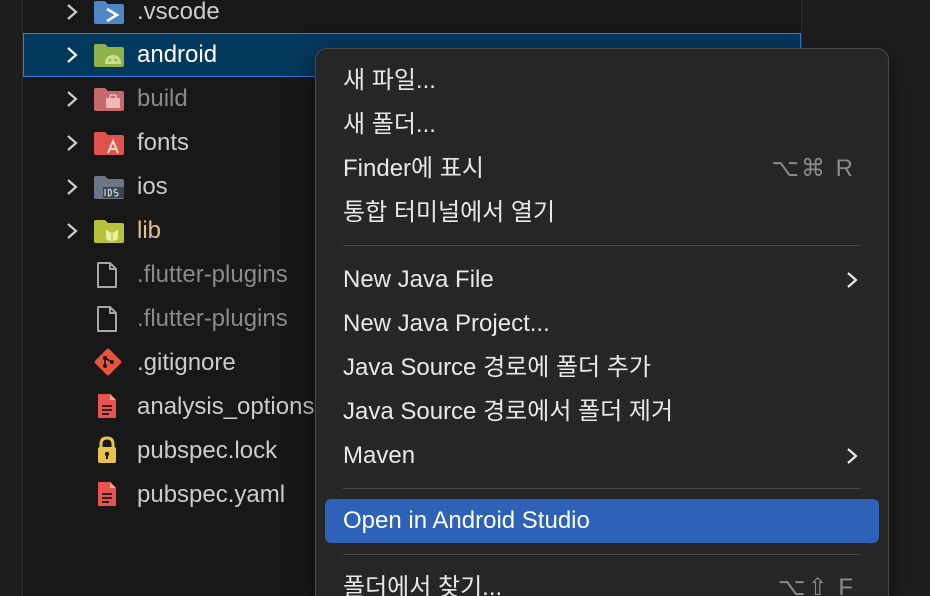  I want to click on menu-item-label: Open in Android Studio, so click(466, 520).